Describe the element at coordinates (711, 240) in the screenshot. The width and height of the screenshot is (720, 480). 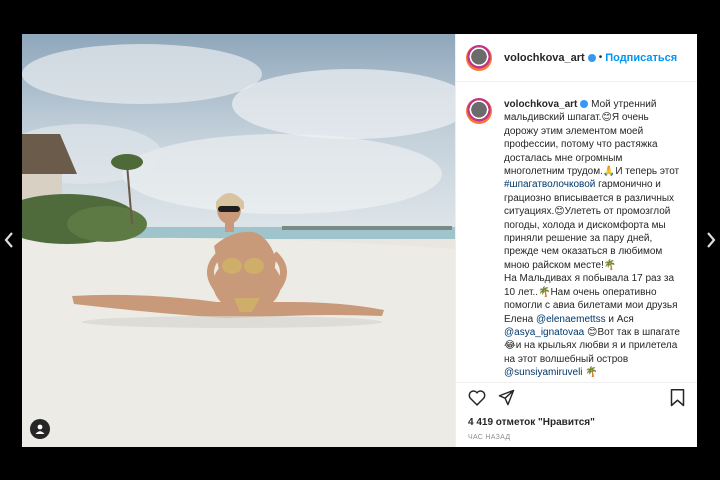
I see `chevron-right-icon` at that location.